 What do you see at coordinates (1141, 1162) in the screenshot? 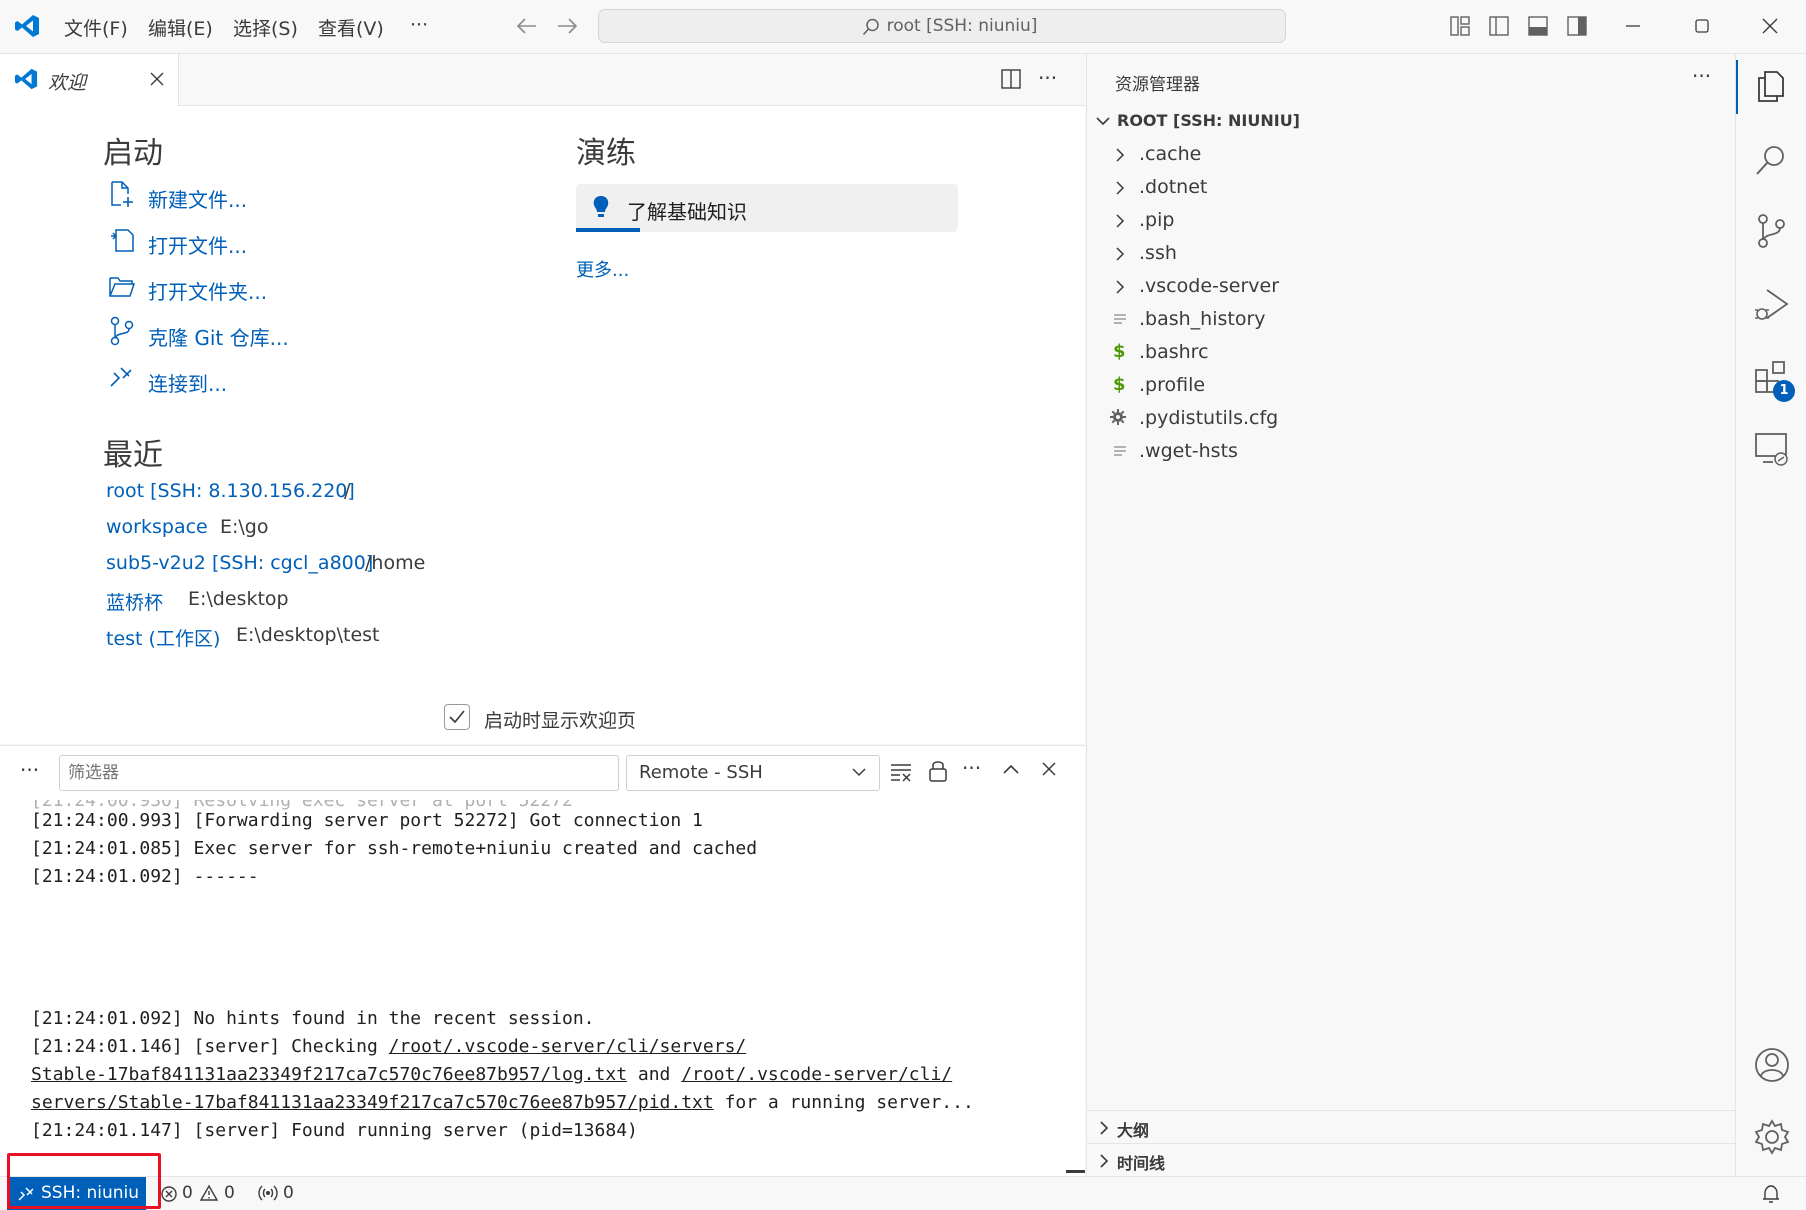
I see `timeline-section: 时间线` at bounding box center [1141, 1162].